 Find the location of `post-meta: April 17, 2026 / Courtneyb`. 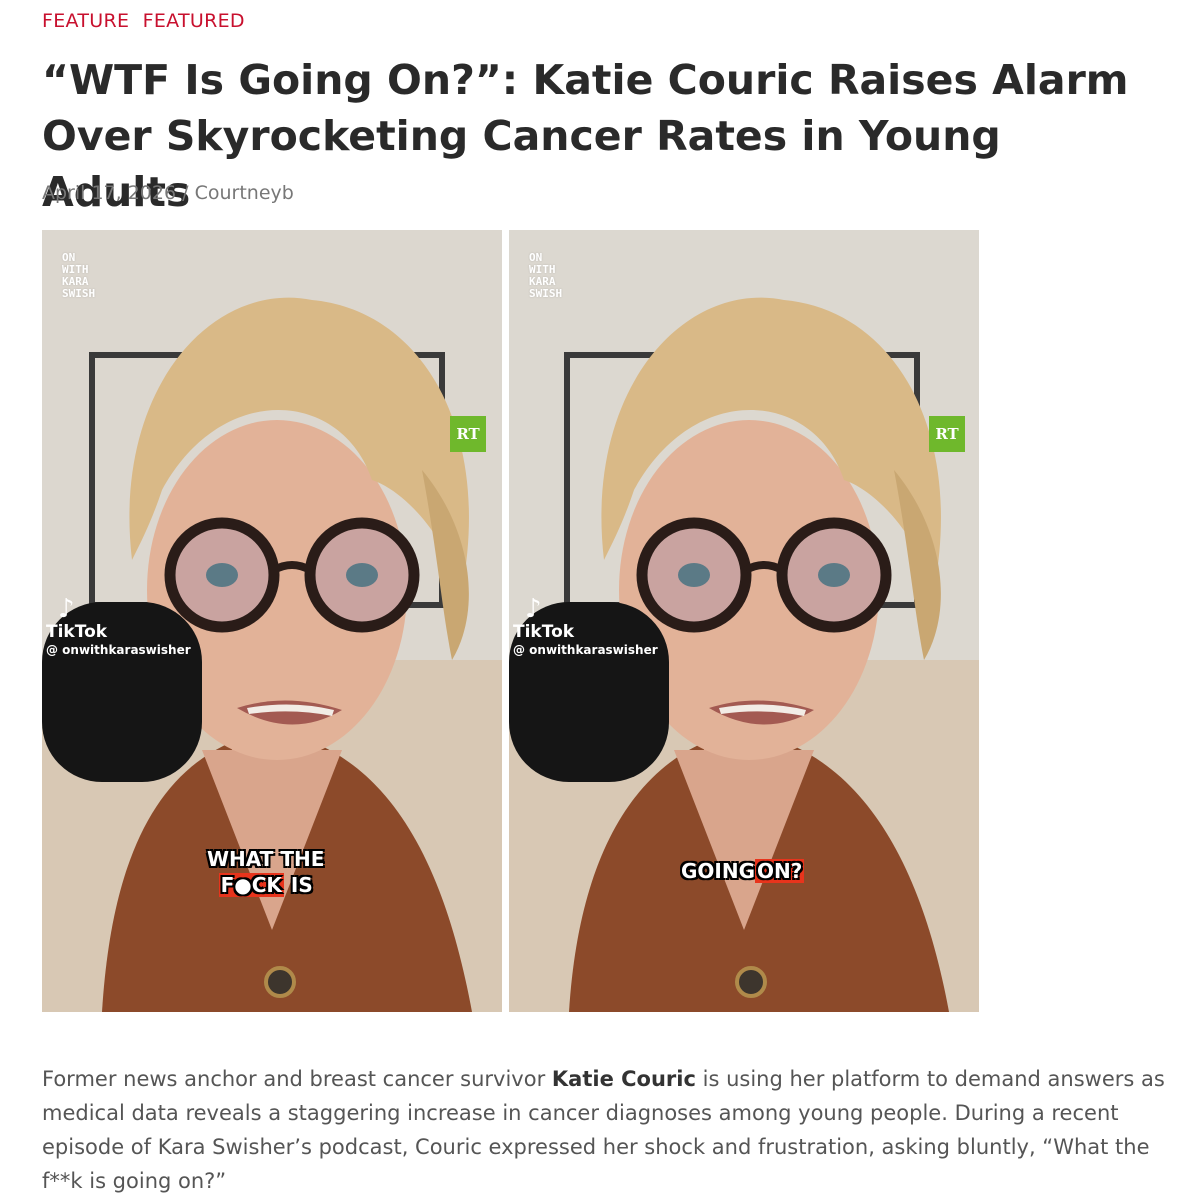

post-meta: April 17, 2026 / Courtneyb is located at coordinates (168, 193).